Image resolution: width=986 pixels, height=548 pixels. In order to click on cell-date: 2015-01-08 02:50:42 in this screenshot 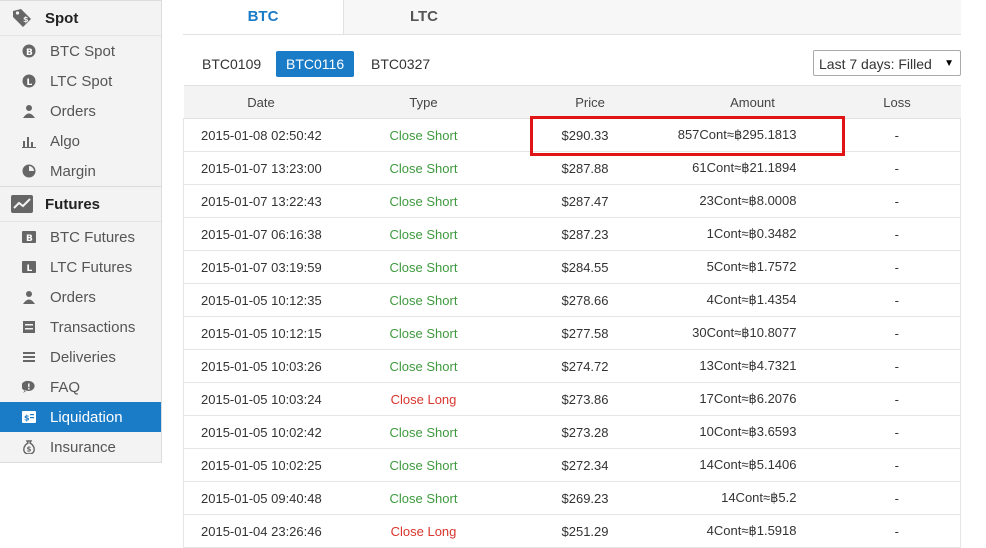, I will do `click(261, 135)`.